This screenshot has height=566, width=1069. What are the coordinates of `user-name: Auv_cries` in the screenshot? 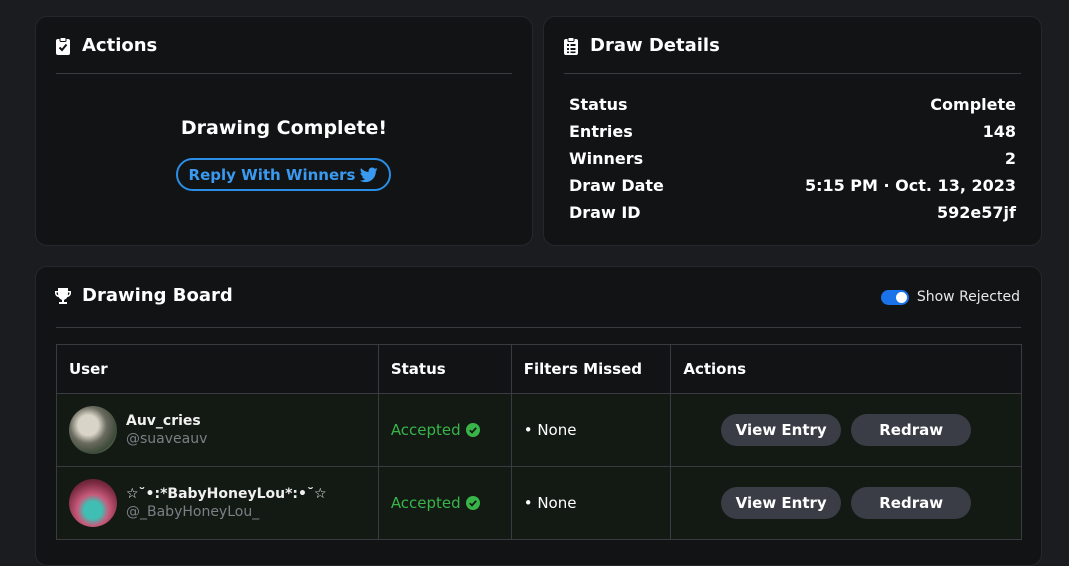 It's located at (163, 421).